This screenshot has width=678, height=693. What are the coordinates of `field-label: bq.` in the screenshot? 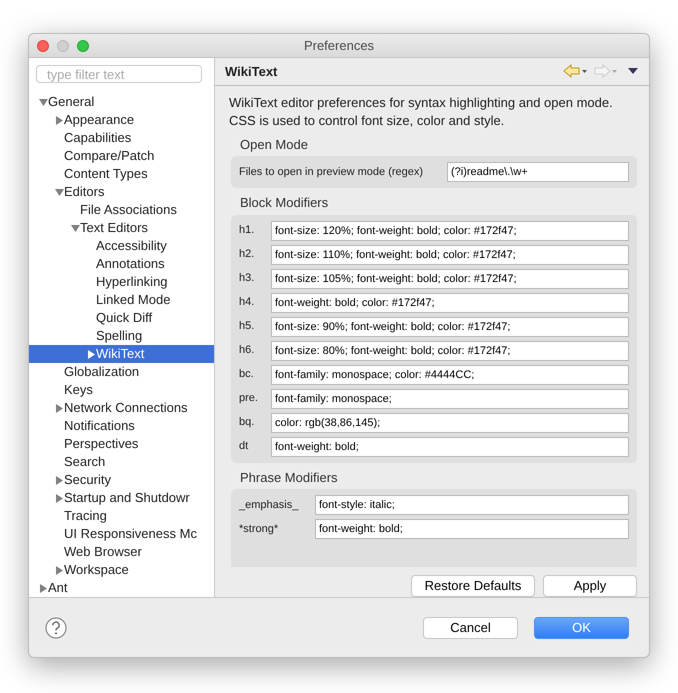 It's located at (247, 422).